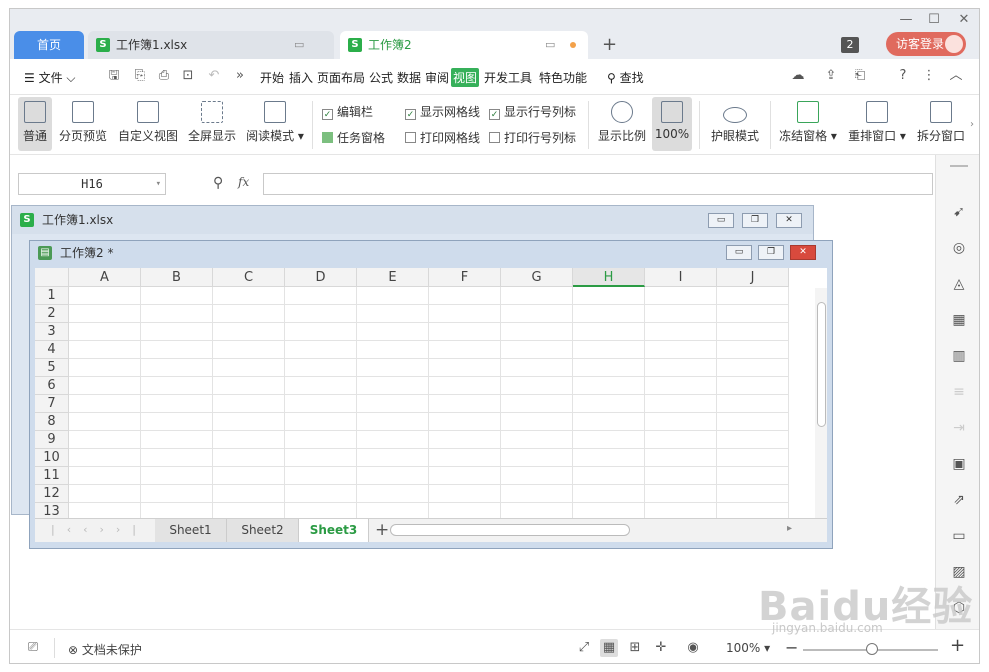 The width and height of the screenshot is (989, 672). I want to click on print-icon: ⎙, so click(164, 76).